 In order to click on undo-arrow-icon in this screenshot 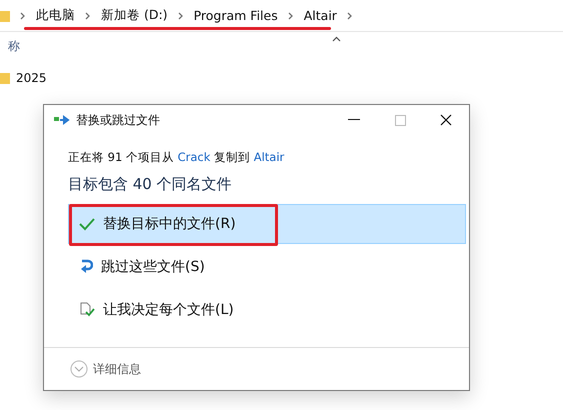, I will do `click(86, 267)`.